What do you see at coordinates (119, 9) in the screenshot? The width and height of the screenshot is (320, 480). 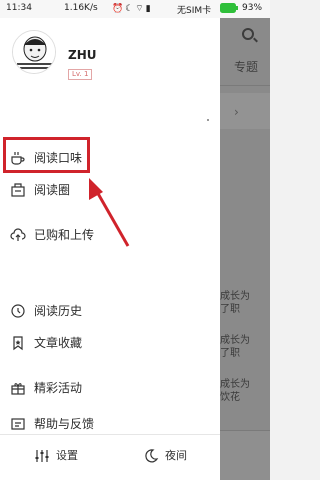 I see `alarm-icon: ⏰` at bounding box center [119, 9].